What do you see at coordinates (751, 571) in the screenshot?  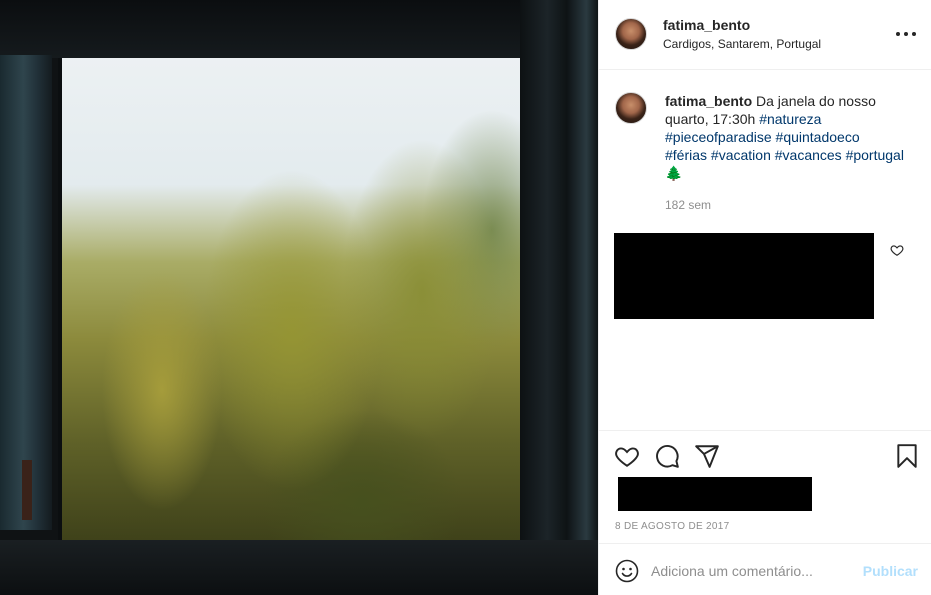 I see `comment-input` at bounding box center [751, 571].